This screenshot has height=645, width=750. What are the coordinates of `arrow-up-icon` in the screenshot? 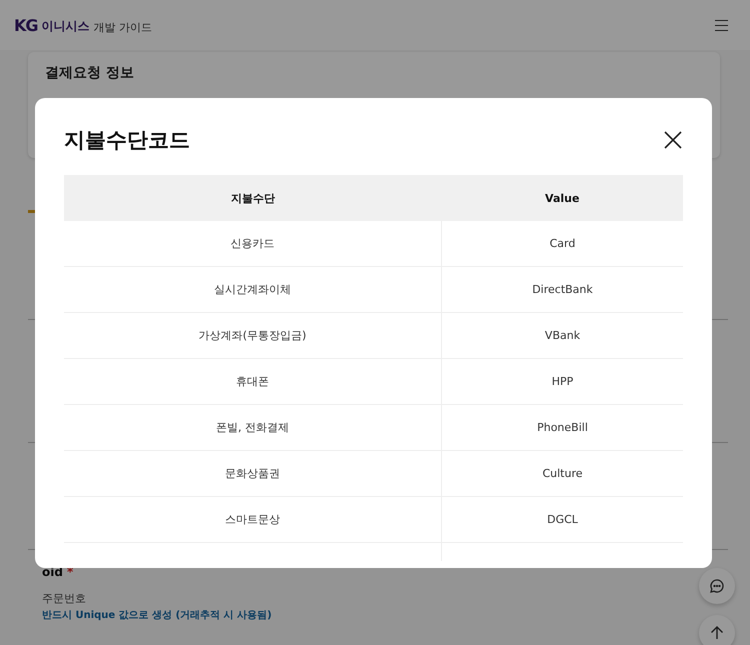 It's located at (717, 633).